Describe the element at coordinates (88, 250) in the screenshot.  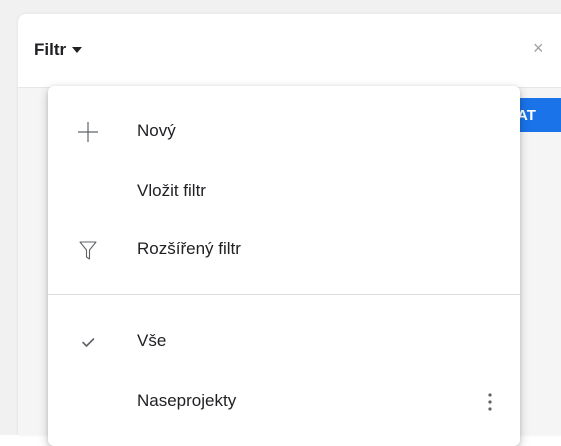
I see `funnel-icon` at that location.